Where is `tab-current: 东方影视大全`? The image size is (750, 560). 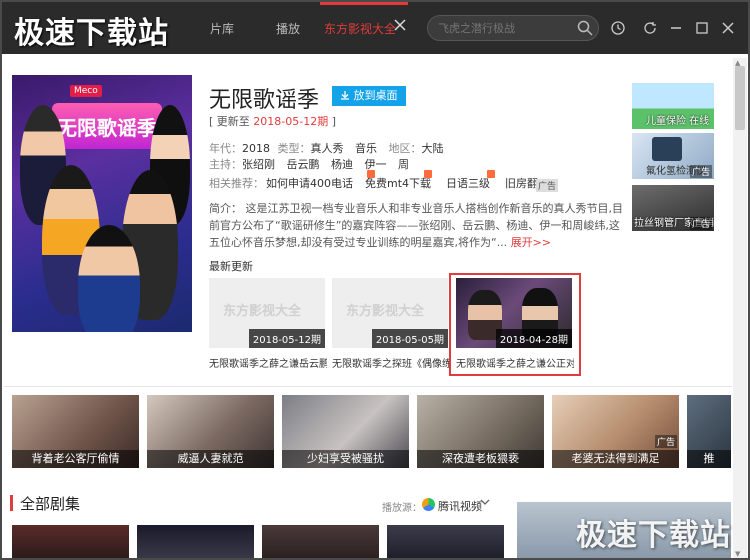
tab-current: 东方影视大全 is located at coordinates (360, 28).